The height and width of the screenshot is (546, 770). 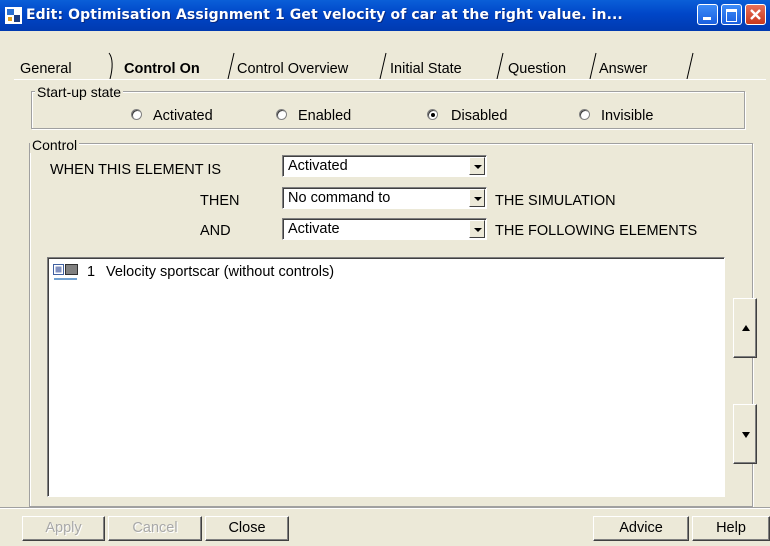 I want to click on radio-disabled-label: Disabled, so click(x=479, y=116).